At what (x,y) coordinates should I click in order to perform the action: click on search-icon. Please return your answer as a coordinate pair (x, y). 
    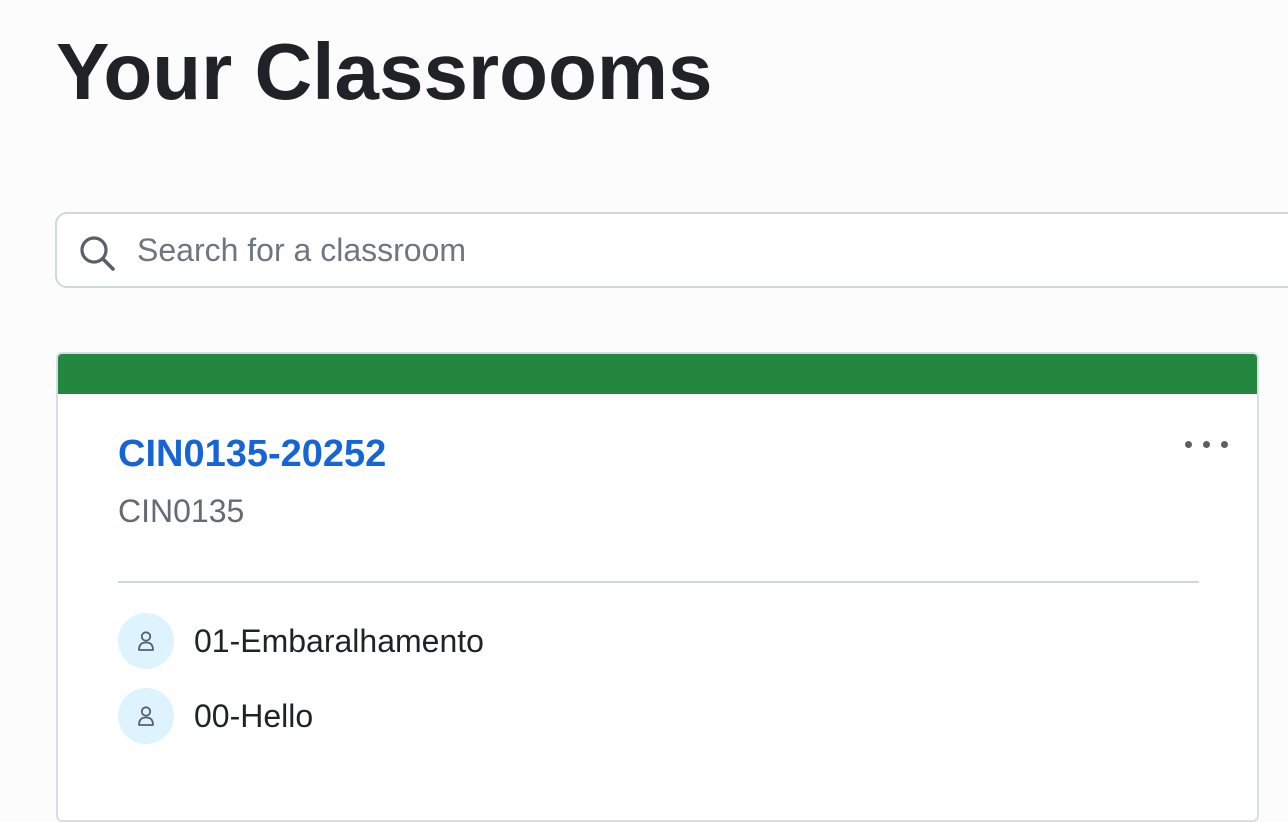
    Looking at the image, I should click on (97, 253).